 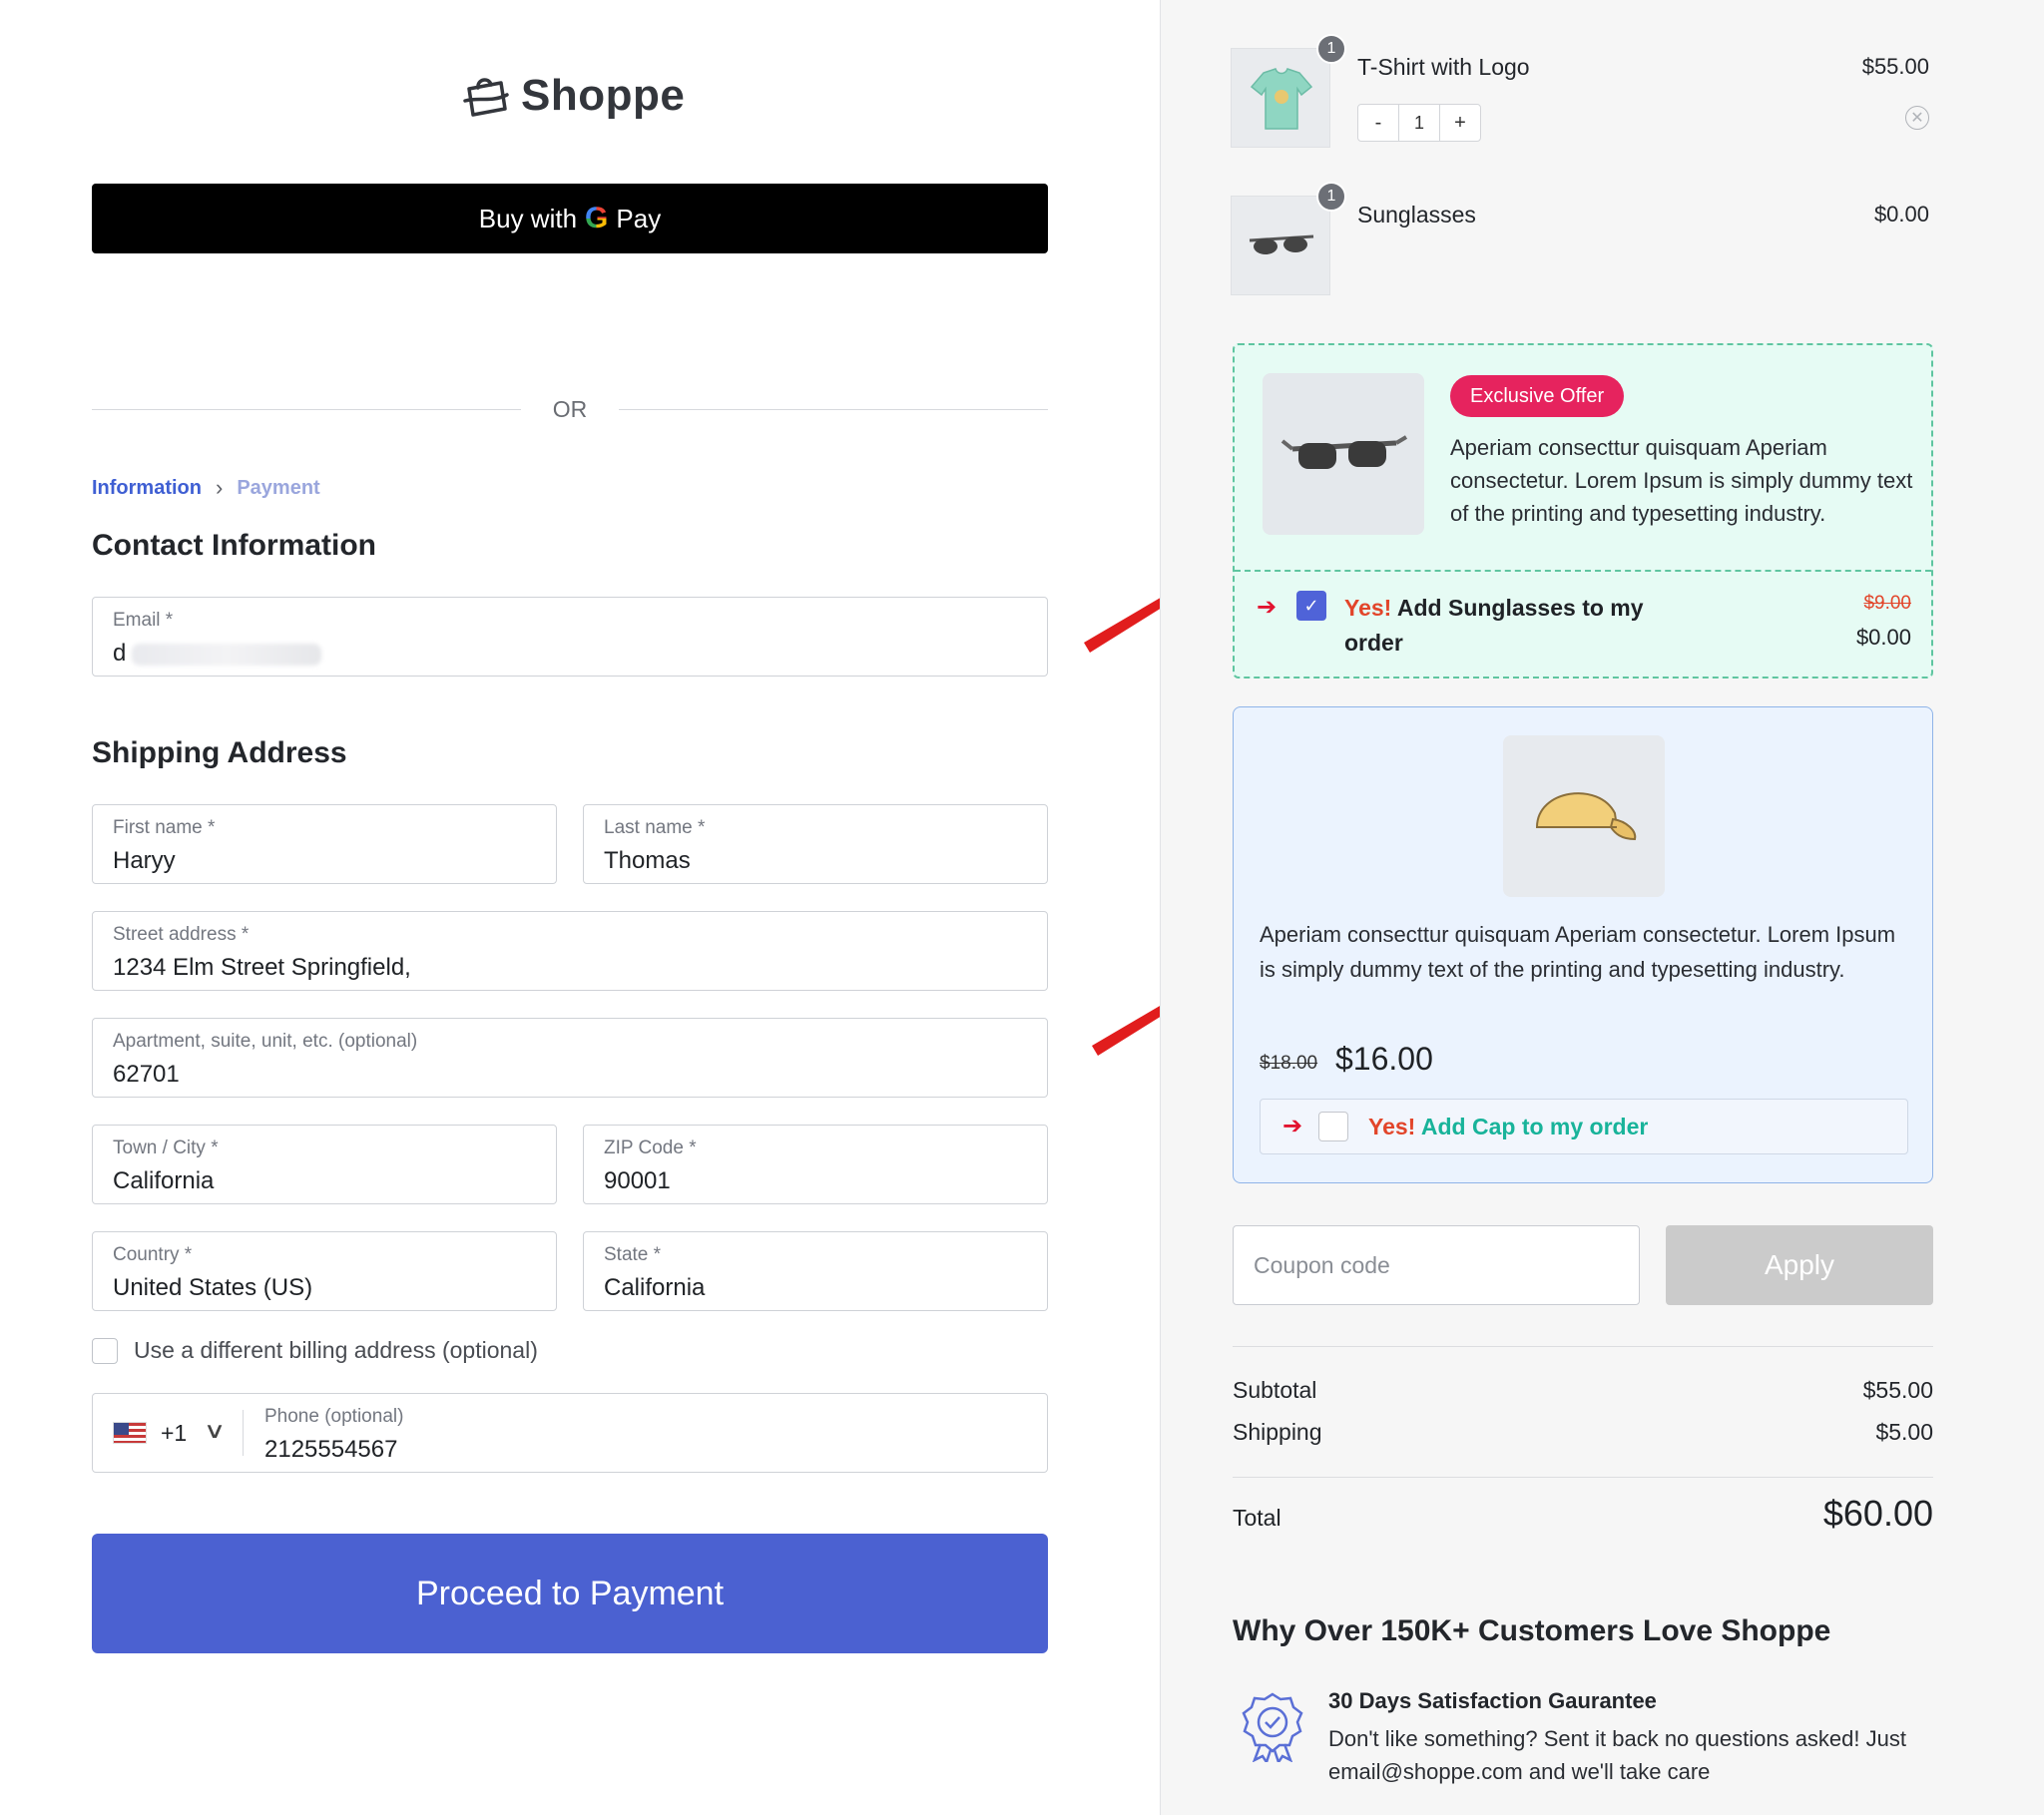 I want to click on first-name-value: Haryy, so click(x=144, y=860).